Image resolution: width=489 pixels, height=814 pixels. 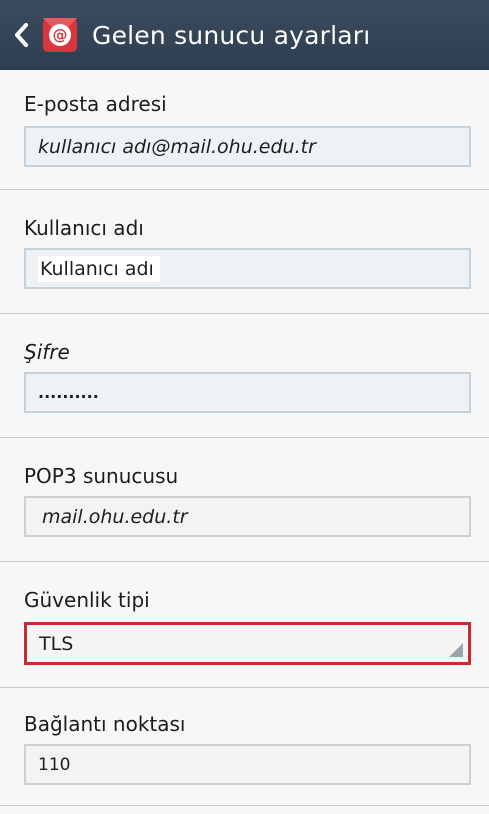 I want to click on chevron-left-icon, so click(x=21, y=35).